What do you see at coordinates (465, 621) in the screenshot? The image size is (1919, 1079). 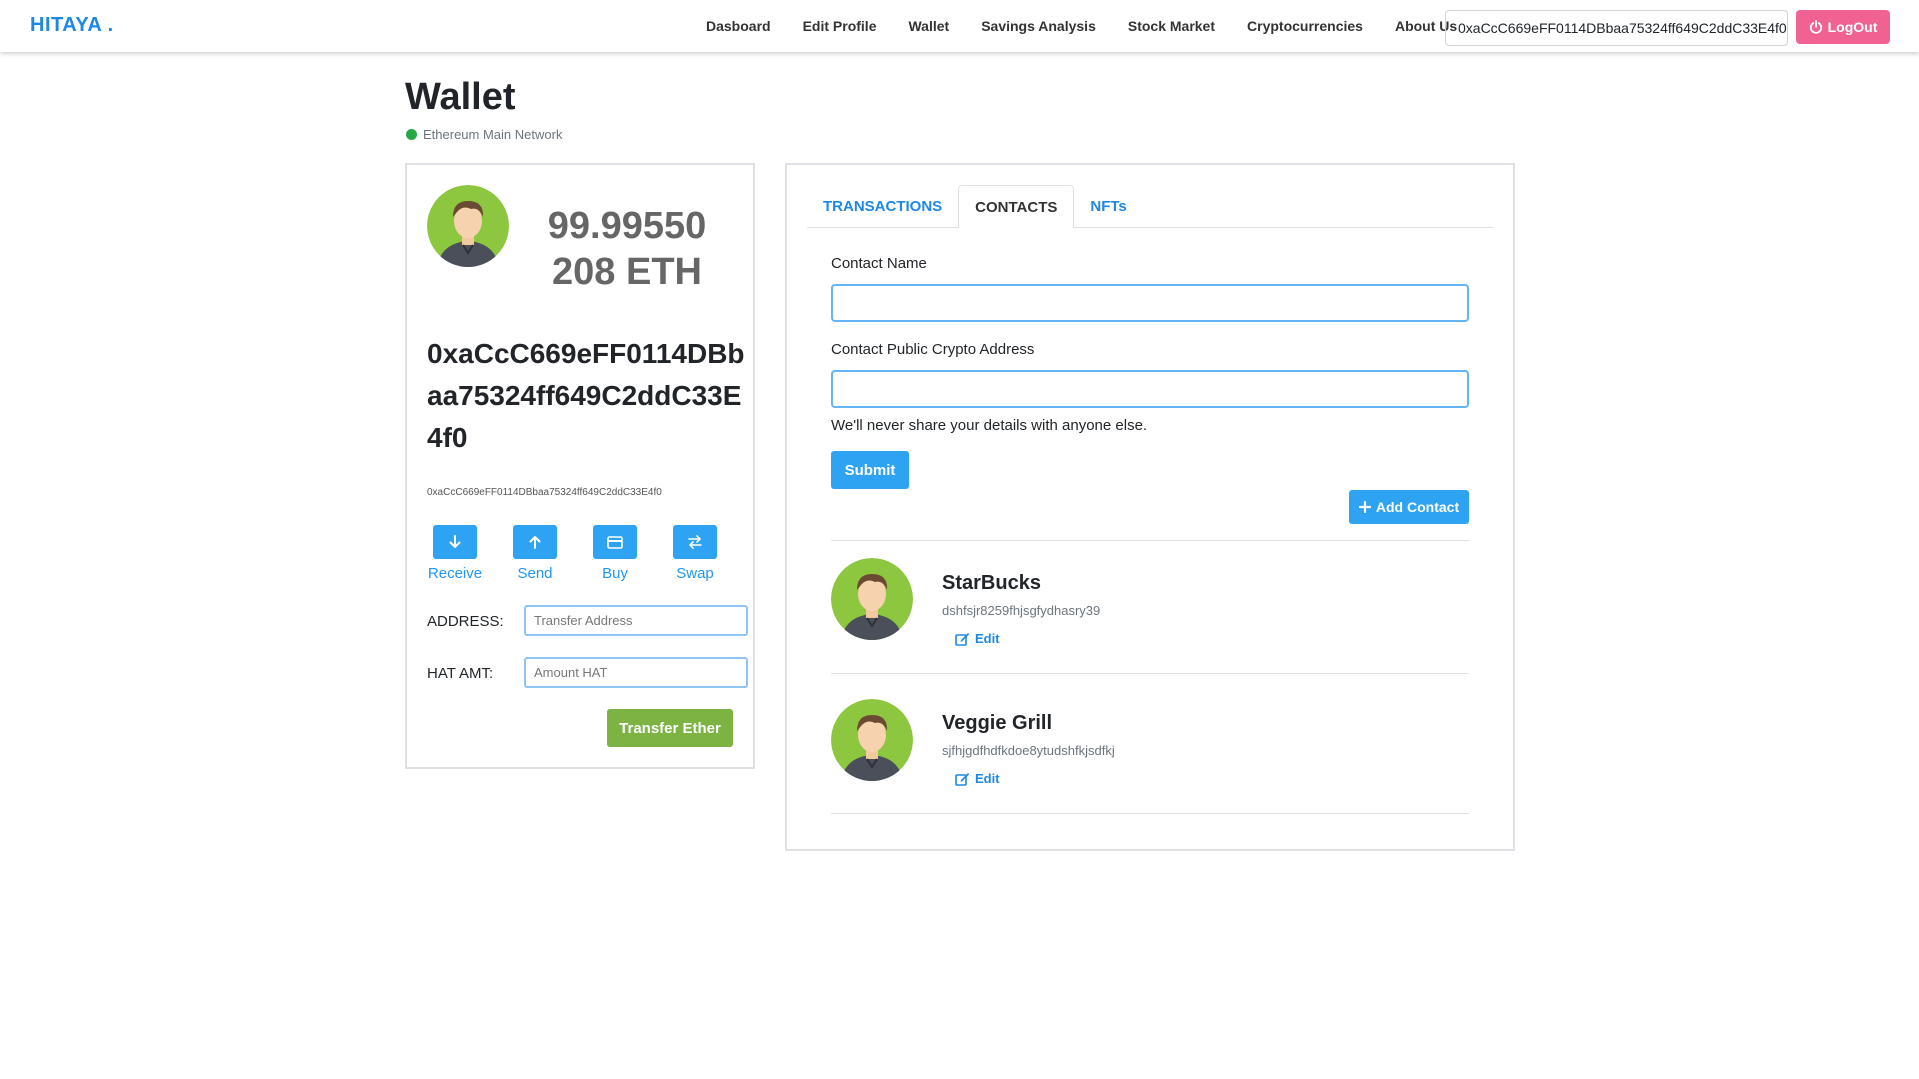 I see `address-label: ADDRESS:` at bounding box center [465, 621].